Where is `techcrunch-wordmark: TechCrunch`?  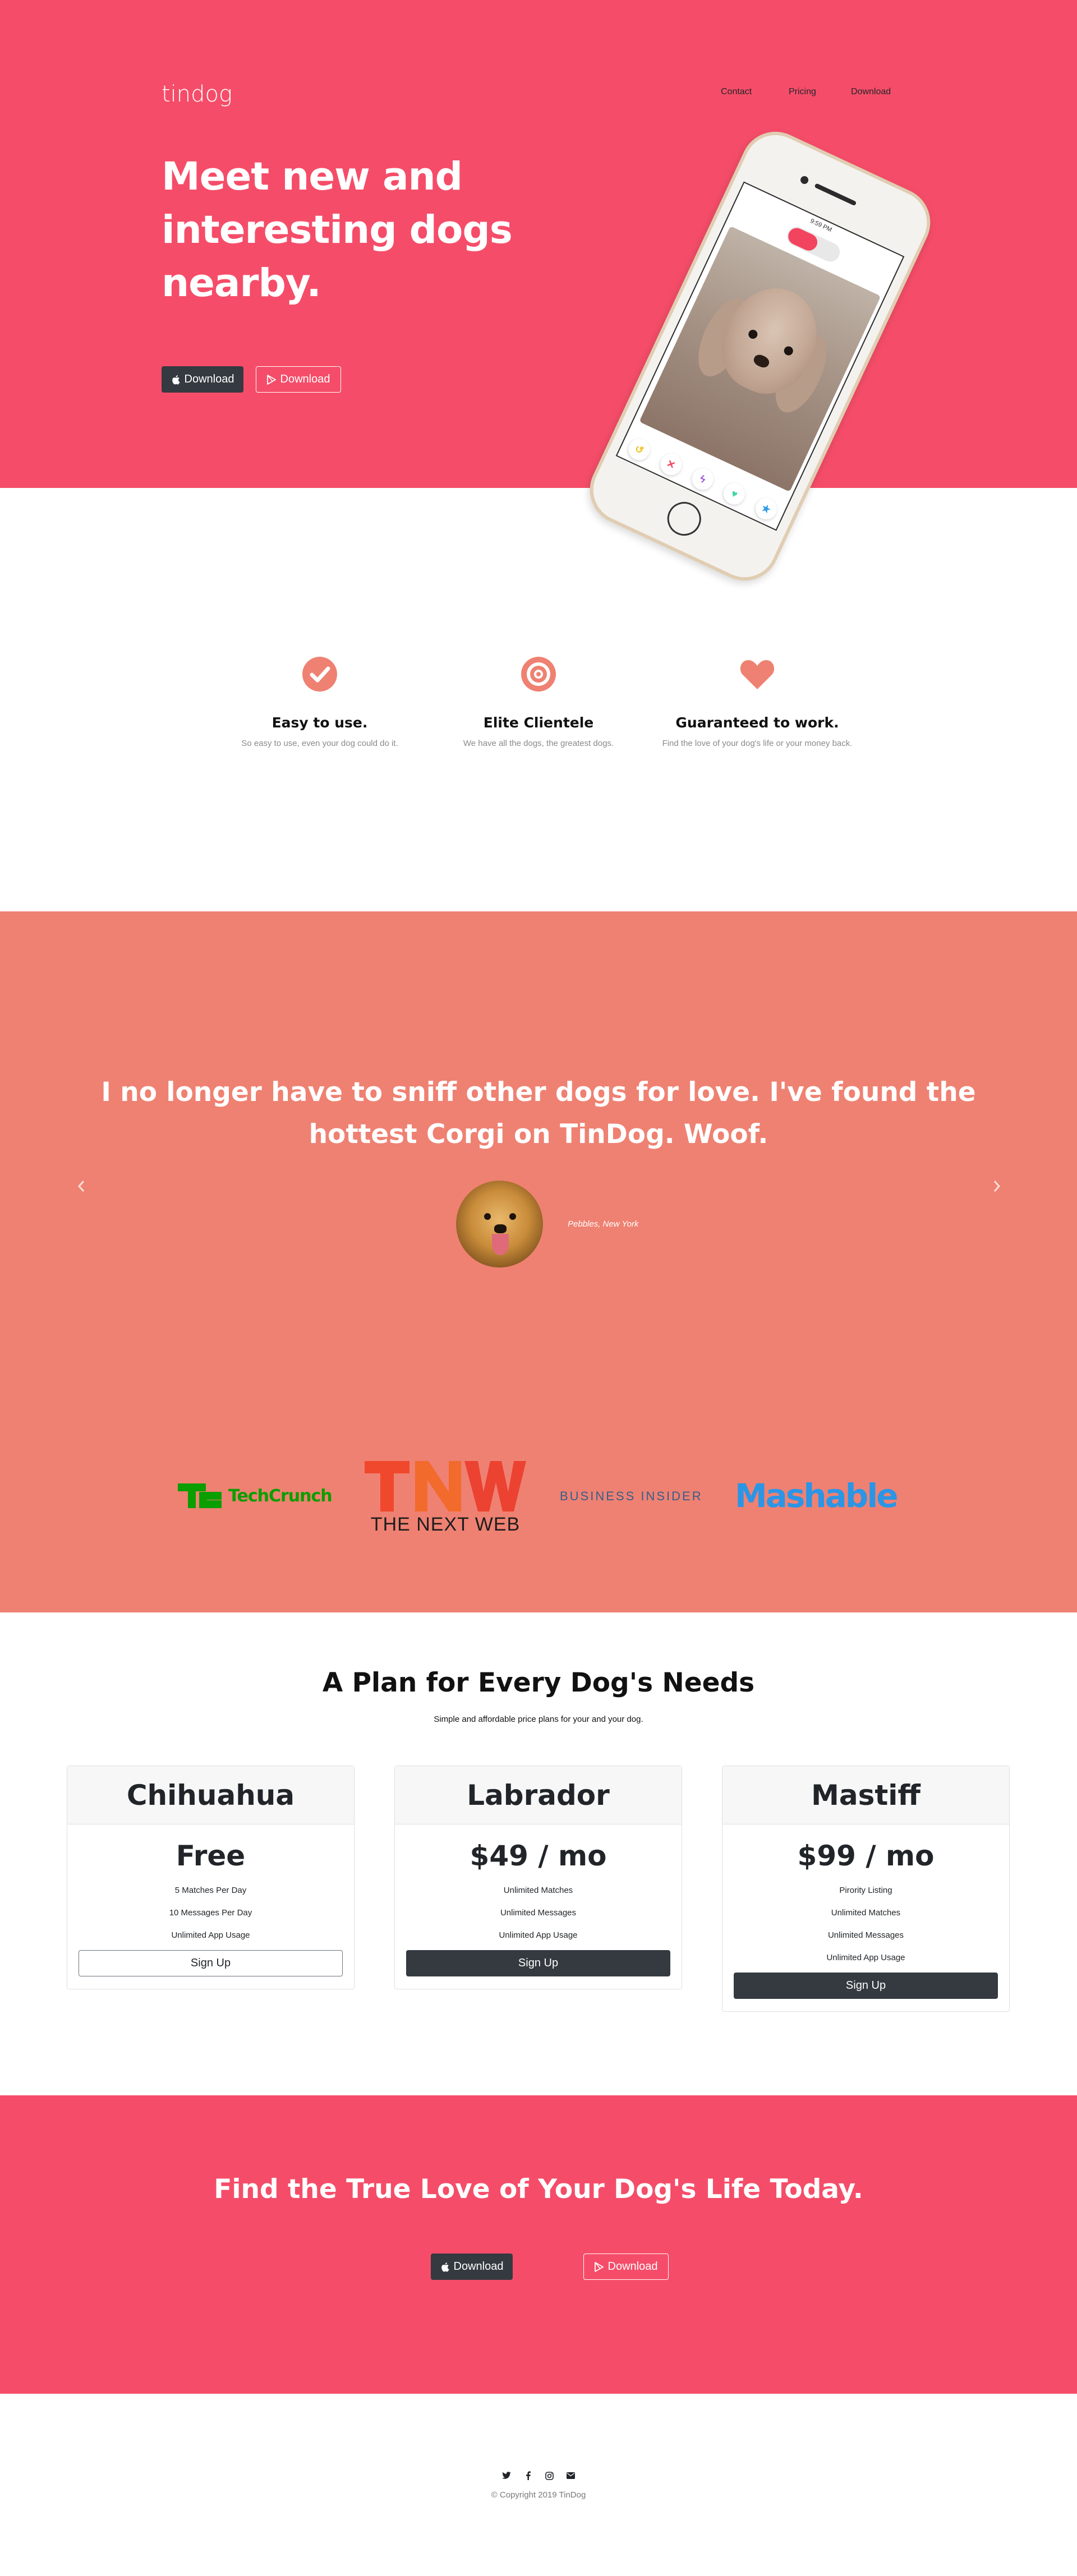 techcrunch-wordmark: TechCrunch is located at coordinates (280, 1496).